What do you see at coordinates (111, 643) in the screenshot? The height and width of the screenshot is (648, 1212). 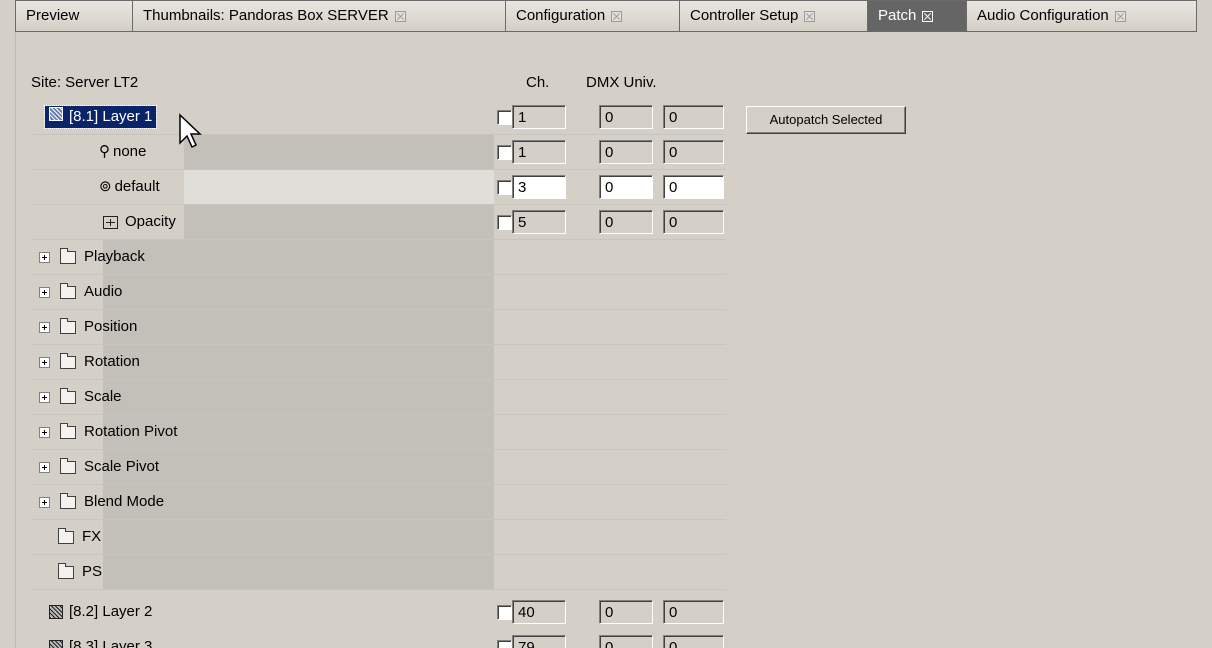 I see `row-label: [8.3] Layer 3` at bounding box center [111, 643].